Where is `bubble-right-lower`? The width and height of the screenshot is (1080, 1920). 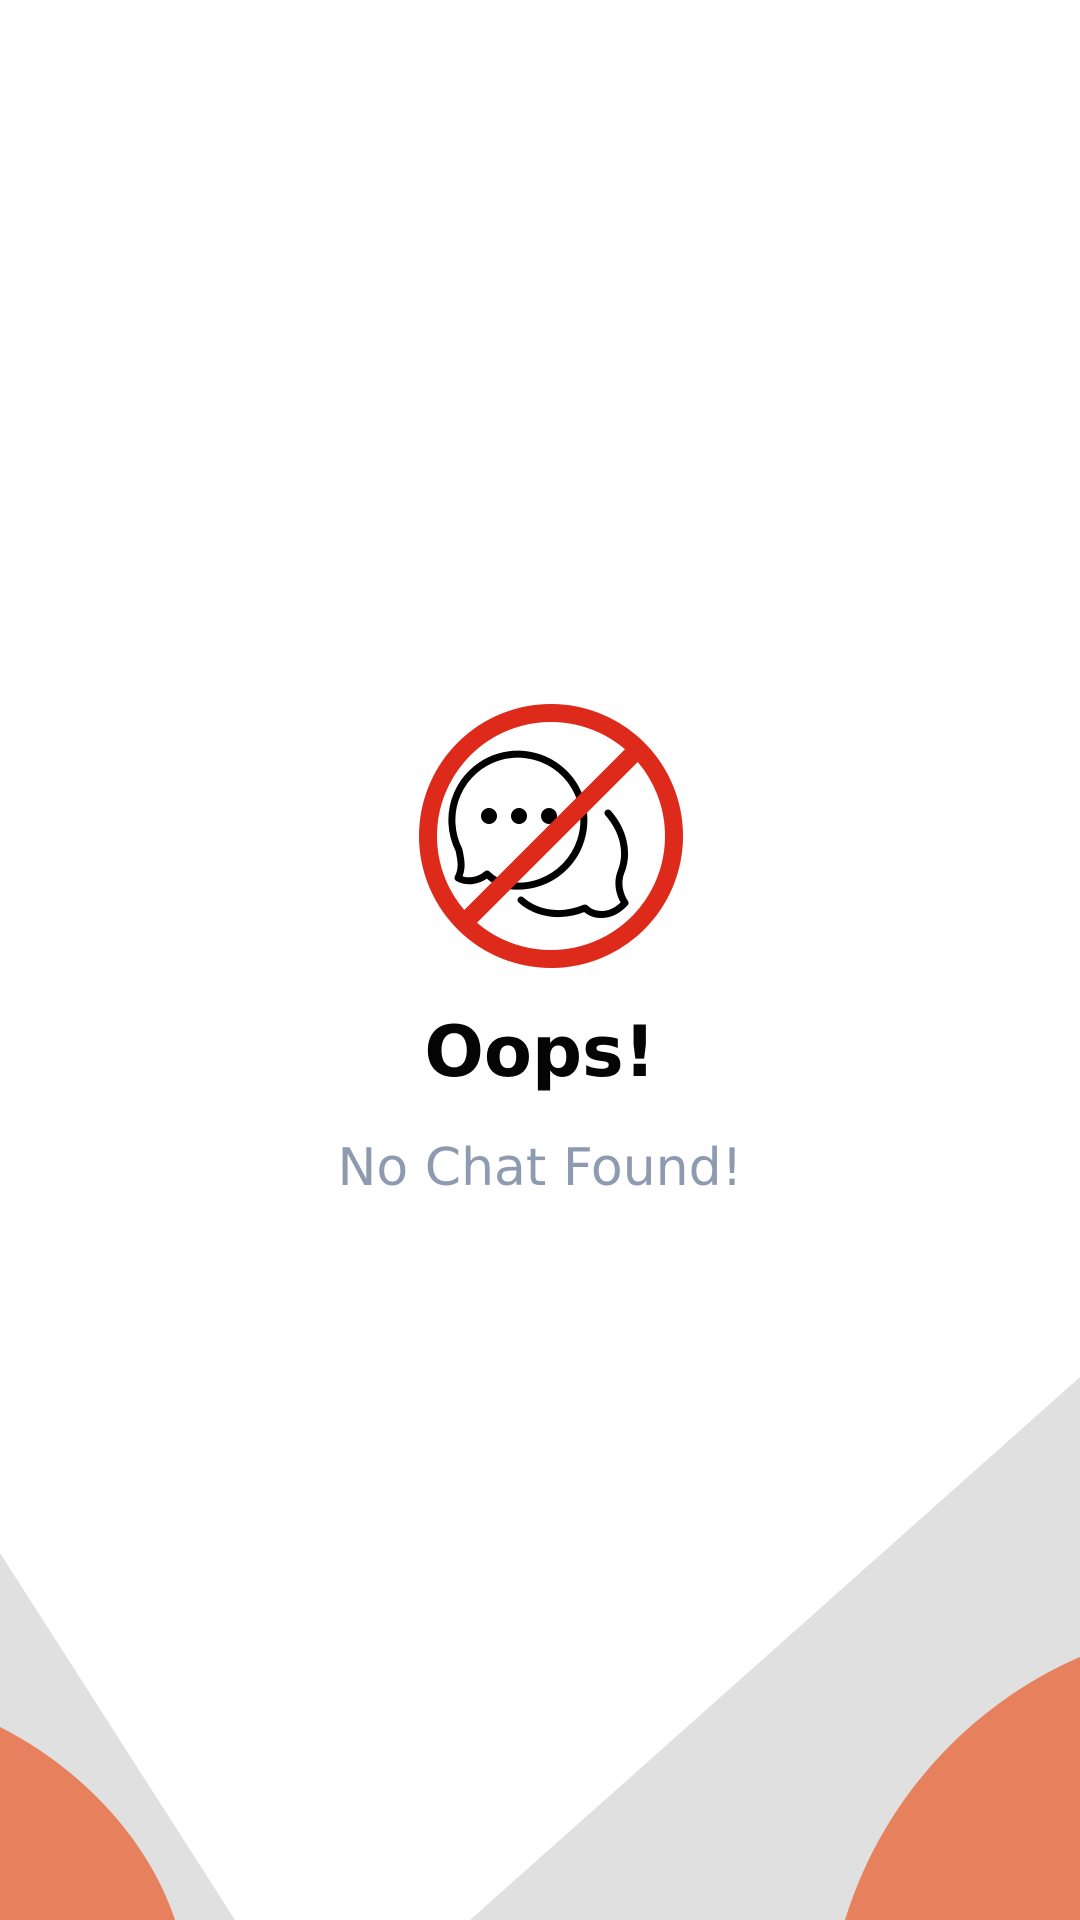 bubble-right-lower is located at coordinates (573, 907).